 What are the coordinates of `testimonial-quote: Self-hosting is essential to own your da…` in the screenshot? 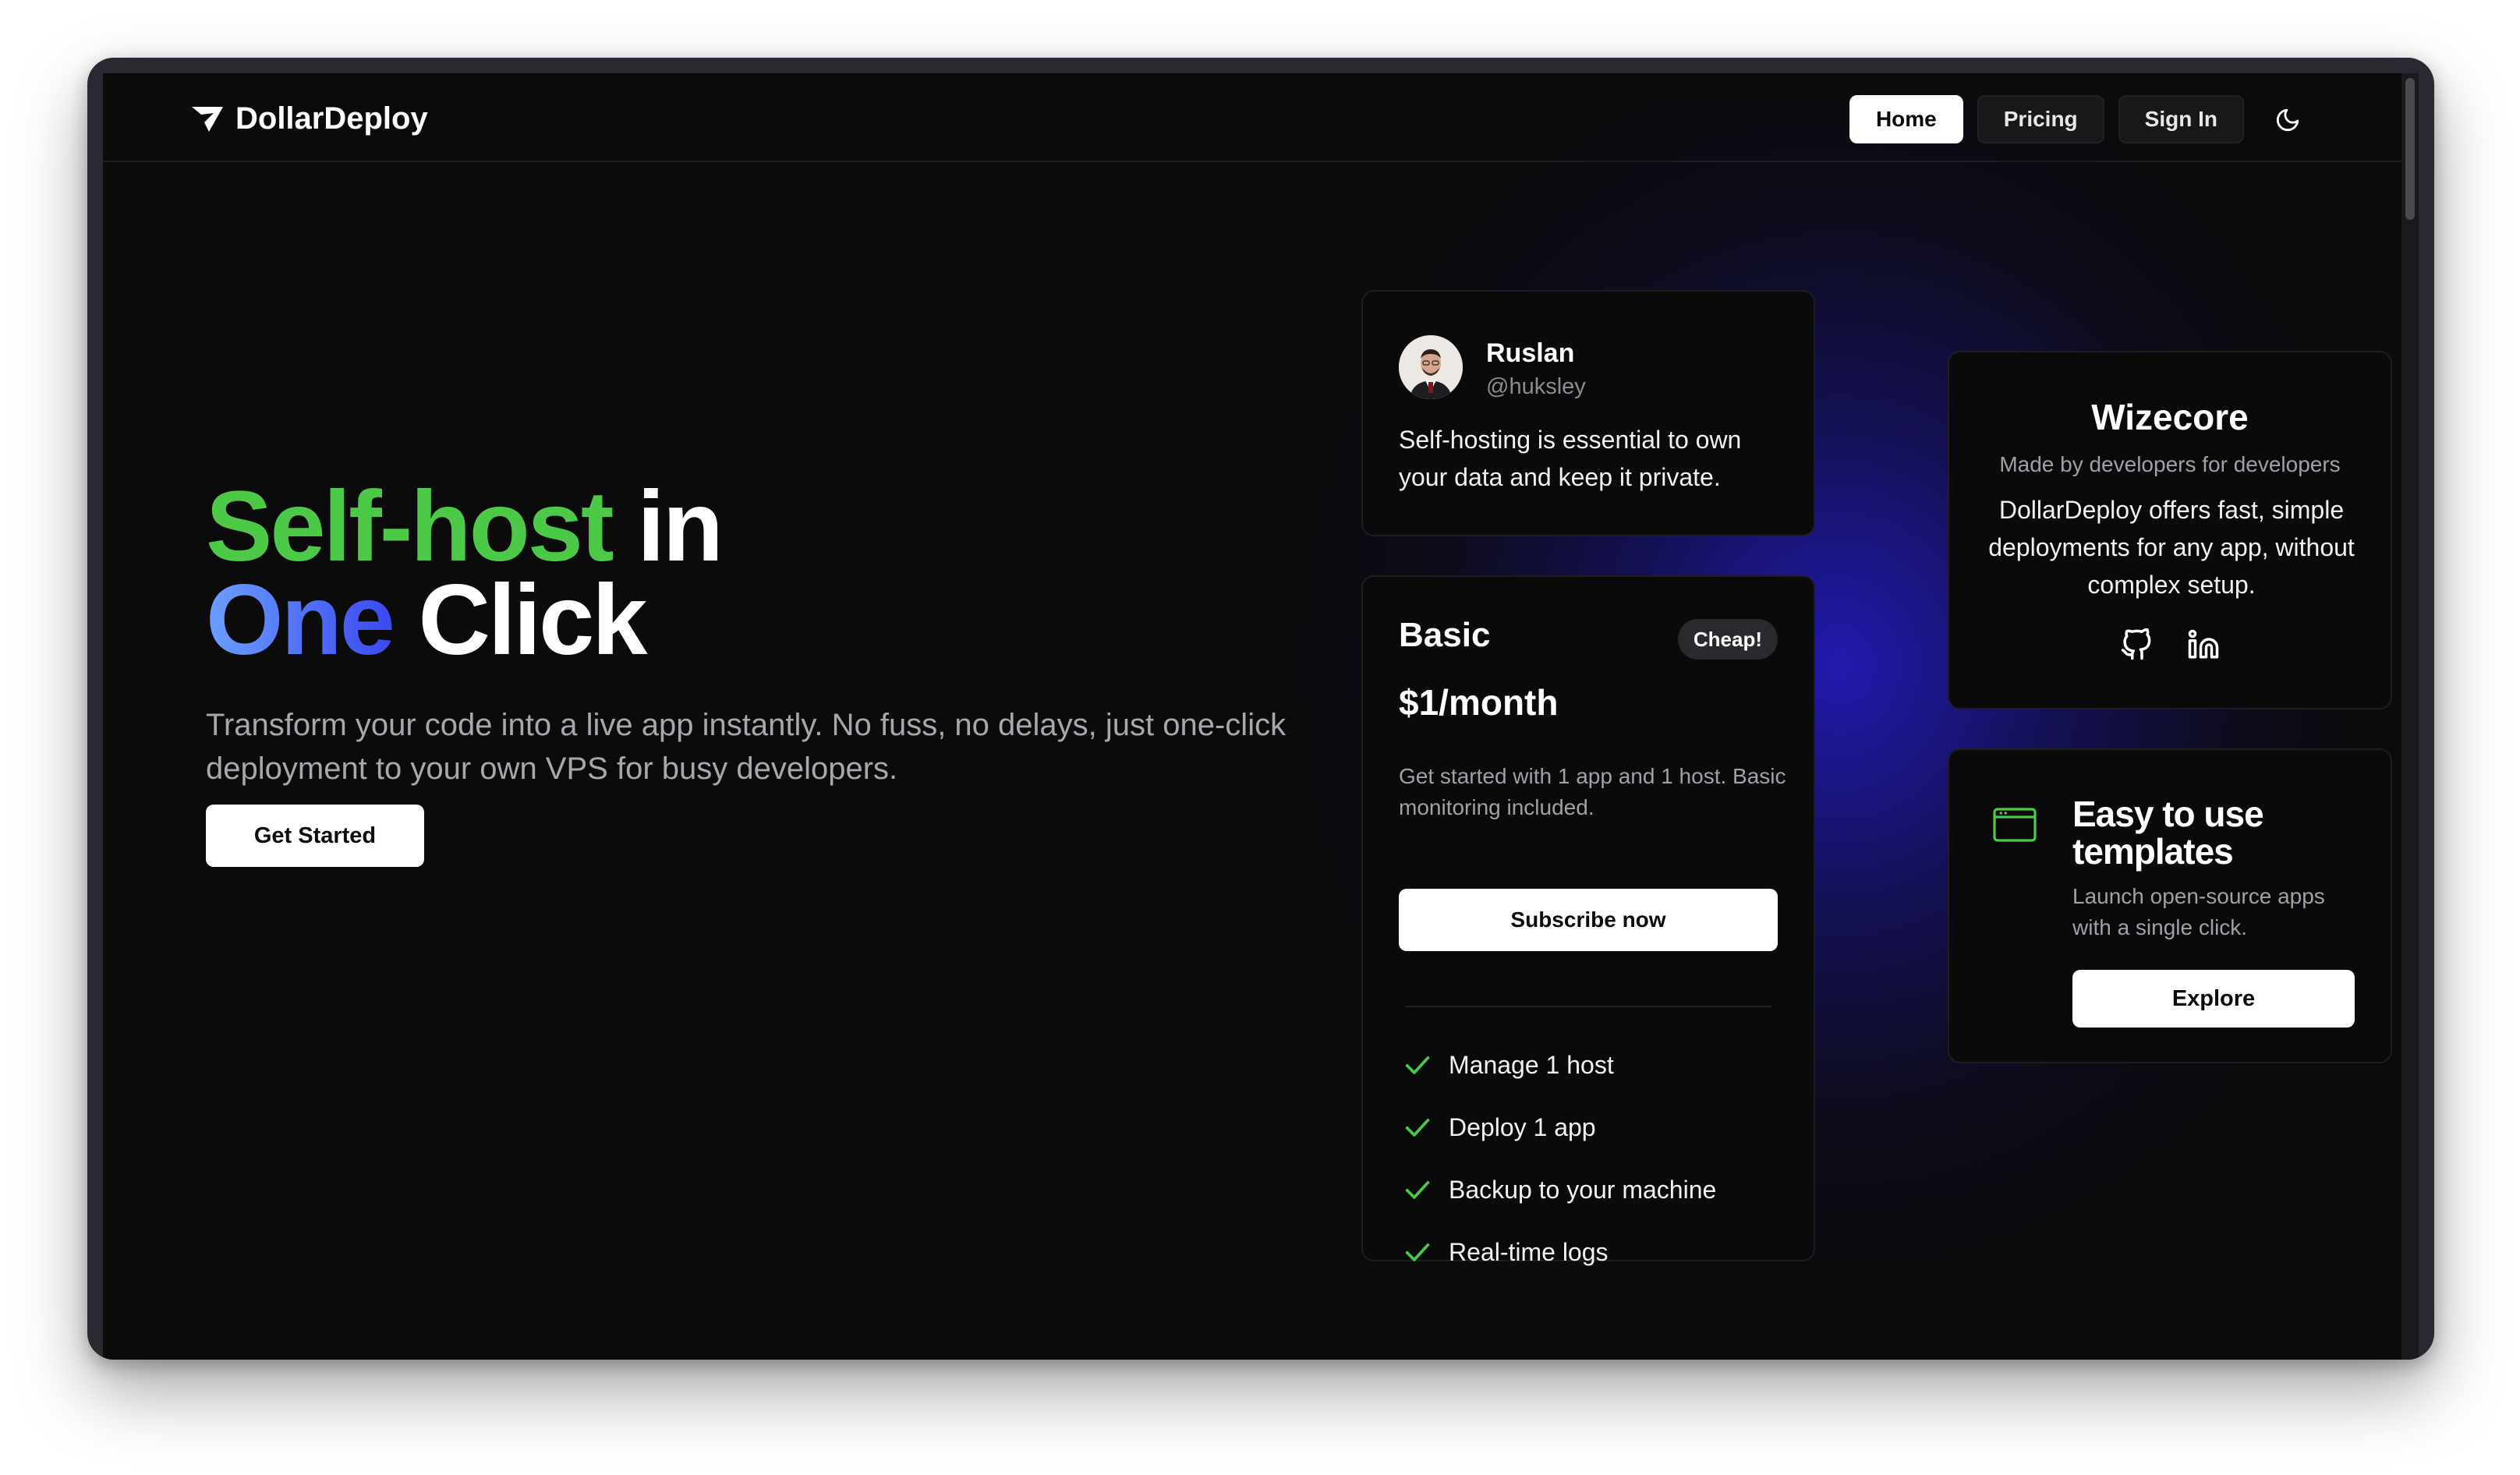 It's located at (1571, 458).